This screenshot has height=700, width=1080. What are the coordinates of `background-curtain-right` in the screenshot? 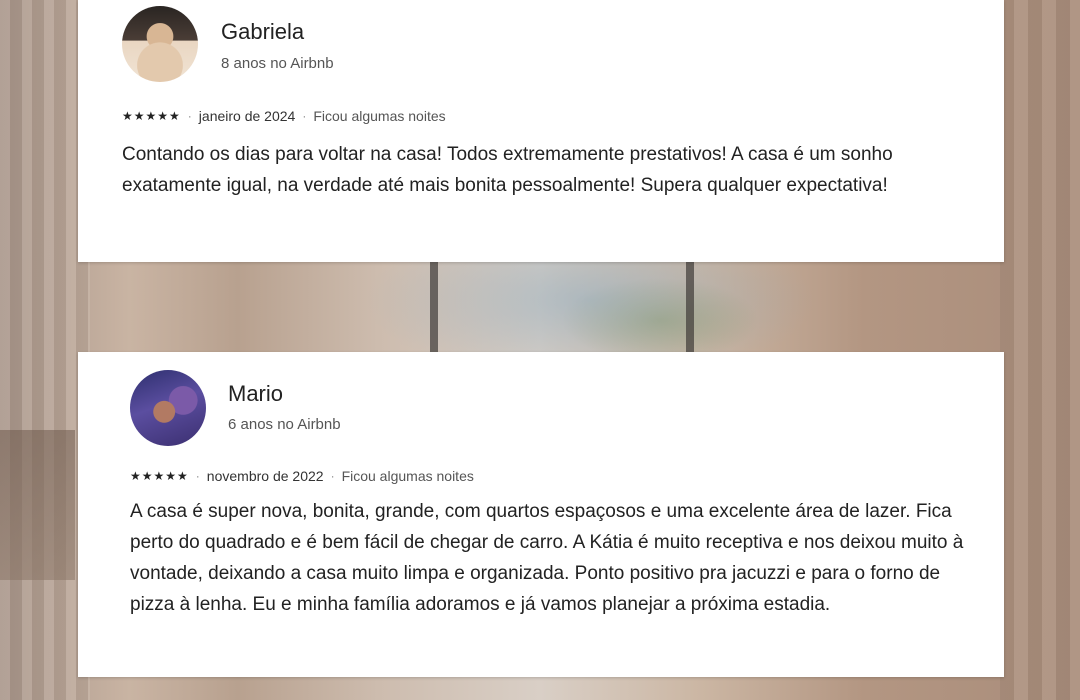 It's located at (1040, 350).